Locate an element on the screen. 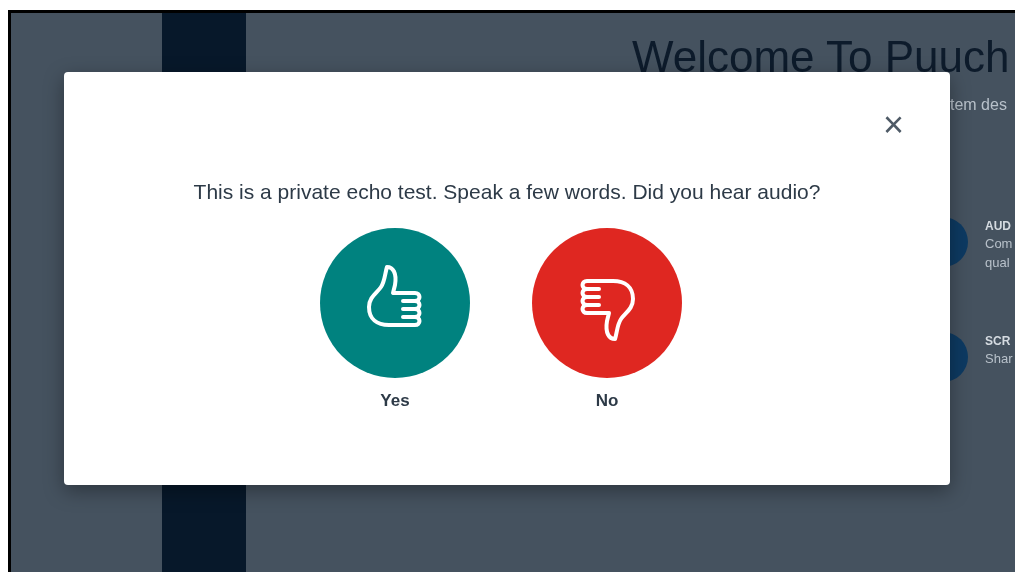 This screenshot has width=1015, height=574. page-title: Welcome To Puuch is located at coordinates (821, 57).